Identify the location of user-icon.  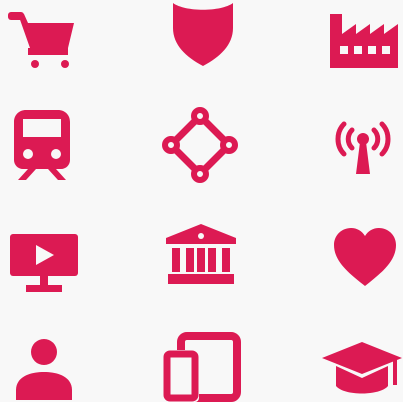
(44, 369).